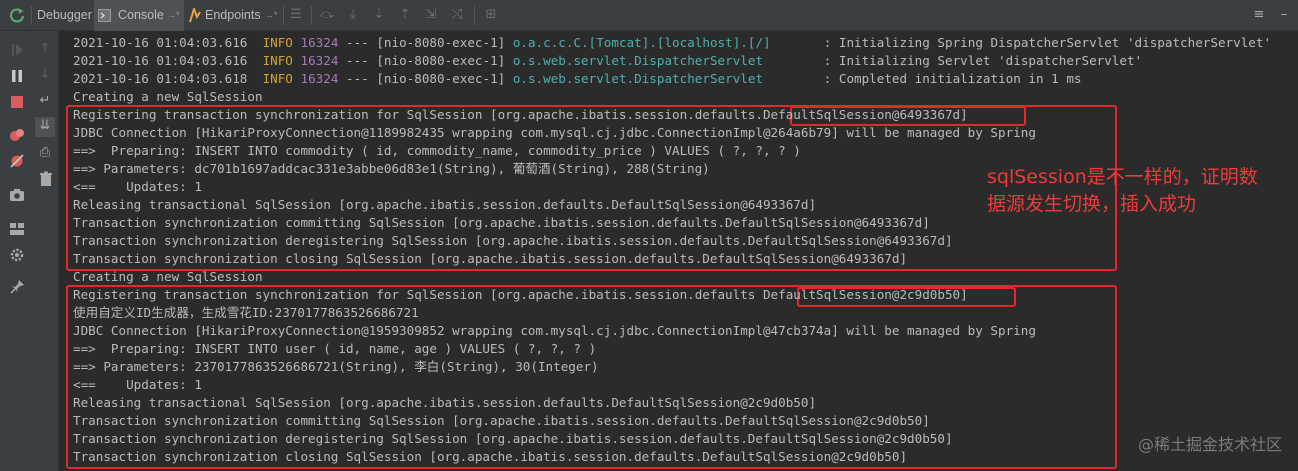  I want to click on clear-all-icon, so click(46, 179).